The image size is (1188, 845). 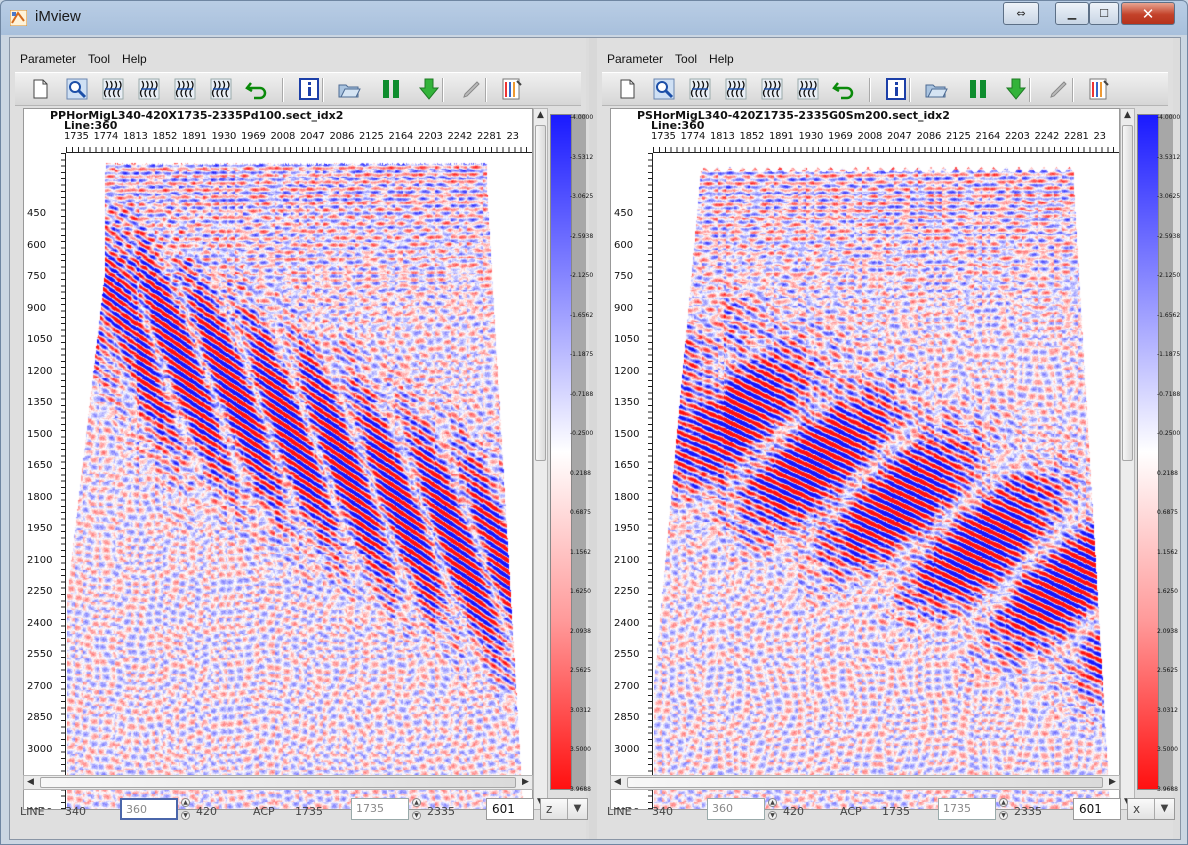 I want to click on x-tick-label: 23, so click(x=513, y=136).